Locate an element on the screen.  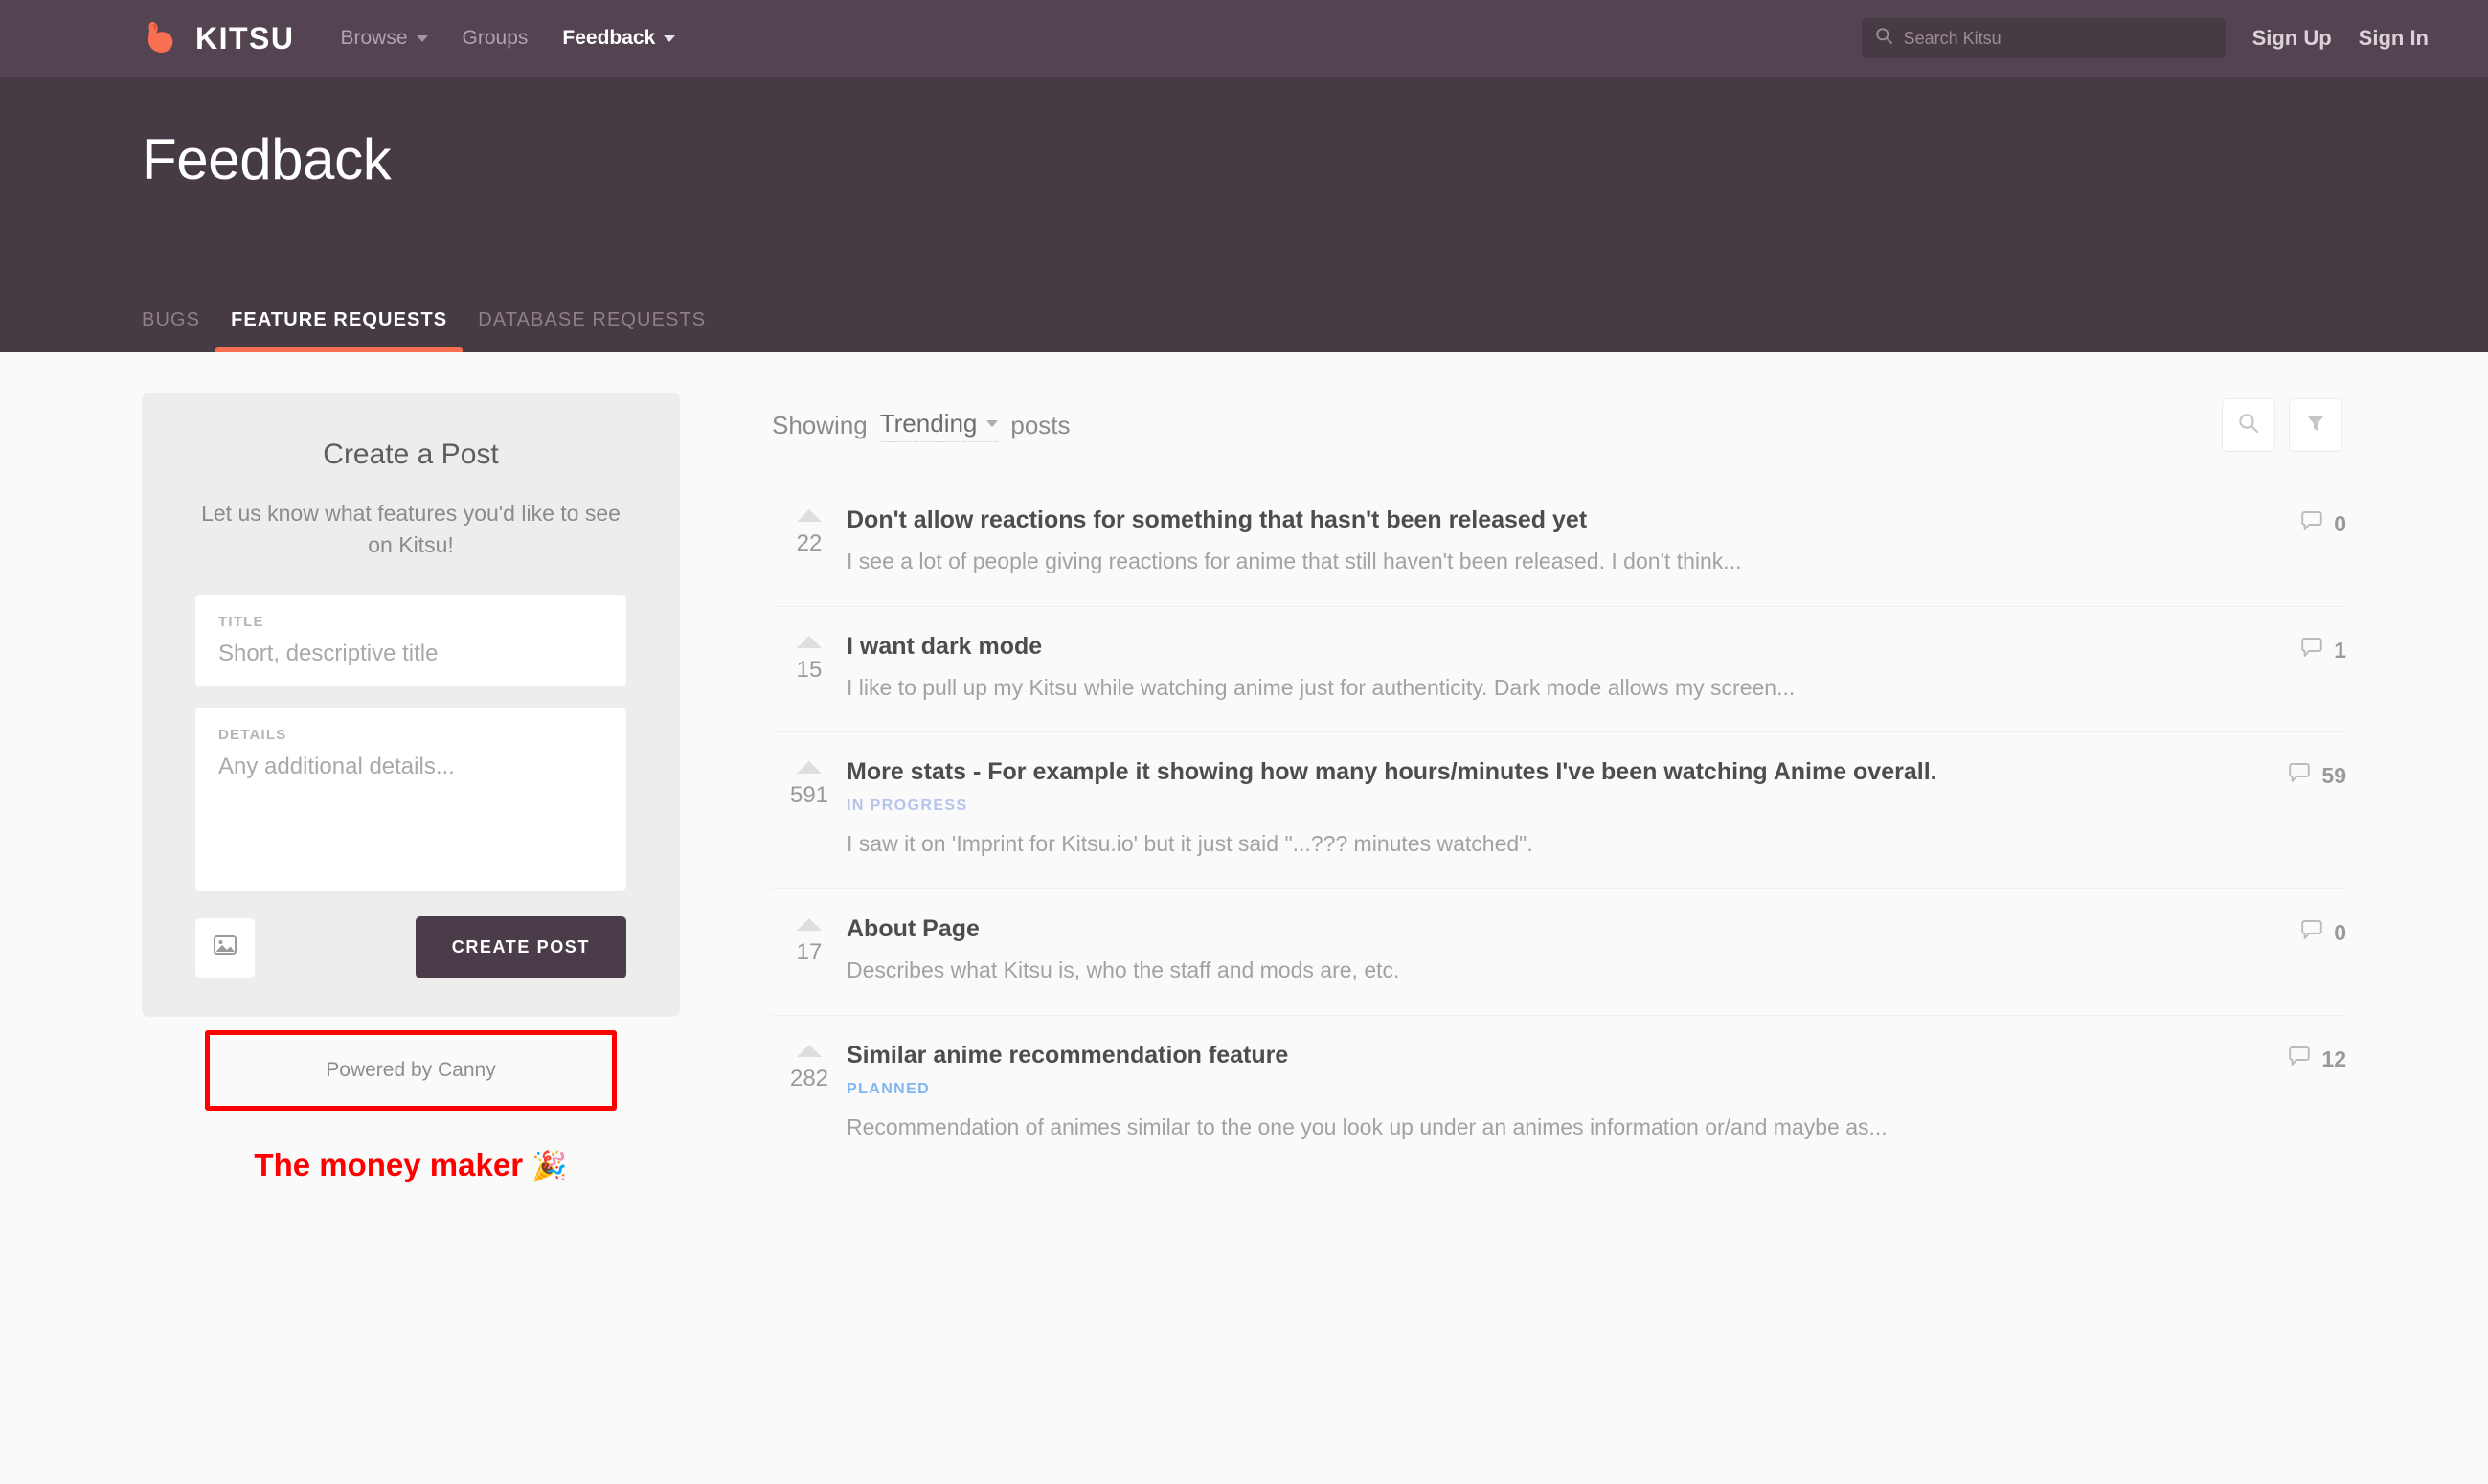
status-badge: IN PROGRESS is located at coordinates (907, 806).